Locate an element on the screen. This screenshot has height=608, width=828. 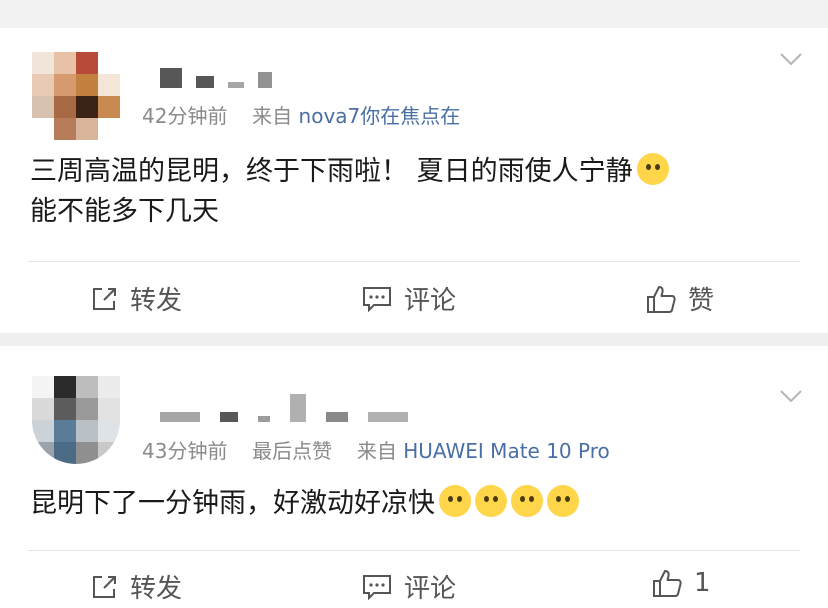
top-strip is located at coordinates (414, 14).